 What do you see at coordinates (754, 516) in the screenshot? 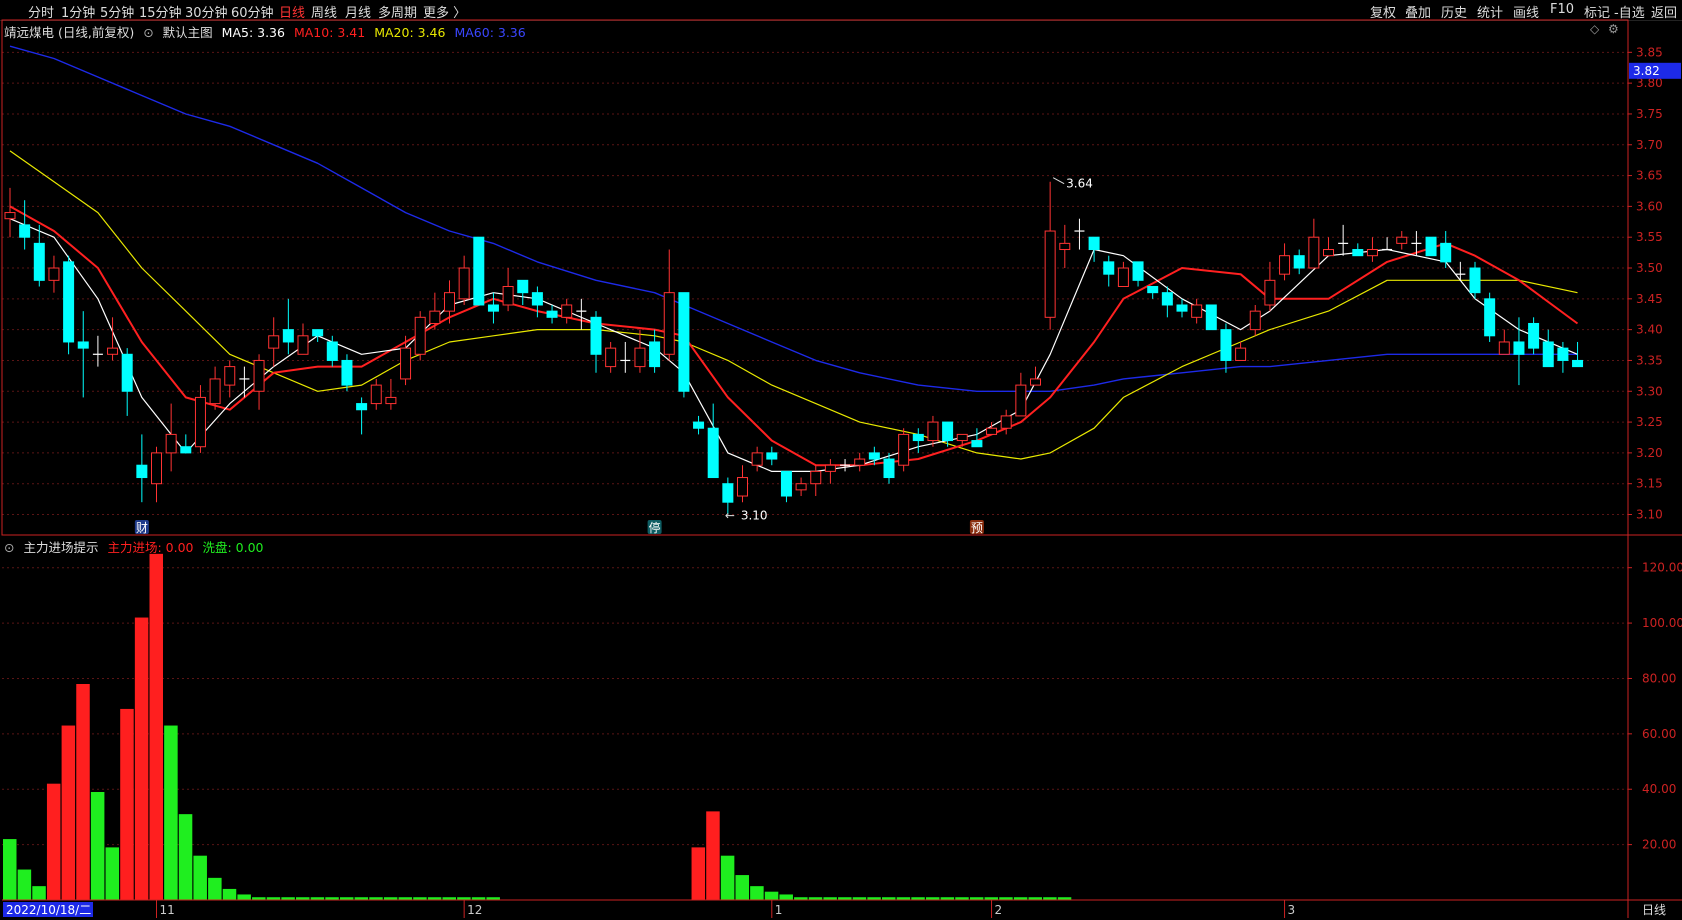
I see `low-price-label: 3.10` at bounding box center [754, 516].